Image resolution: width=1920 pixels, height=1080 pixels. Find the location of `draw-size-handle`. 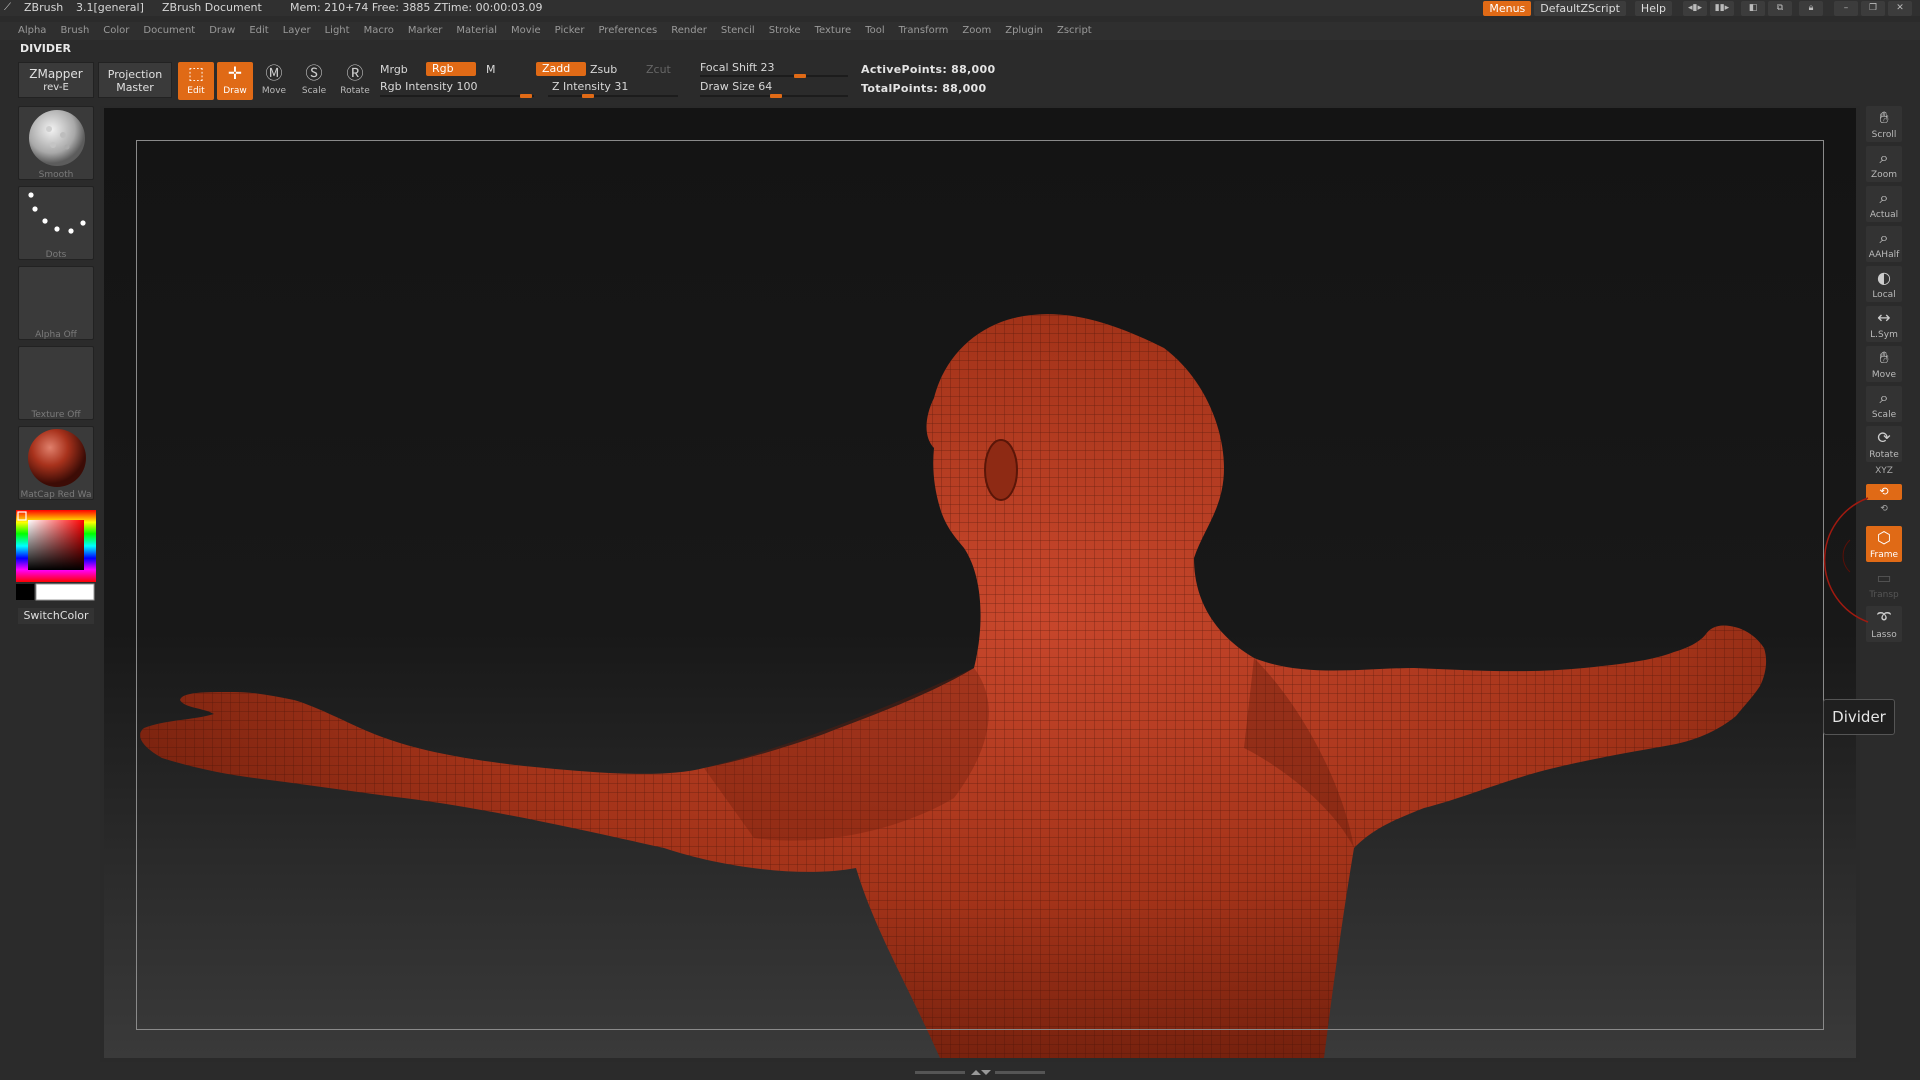

draw-size-handle is located at coordinates (776, 96).